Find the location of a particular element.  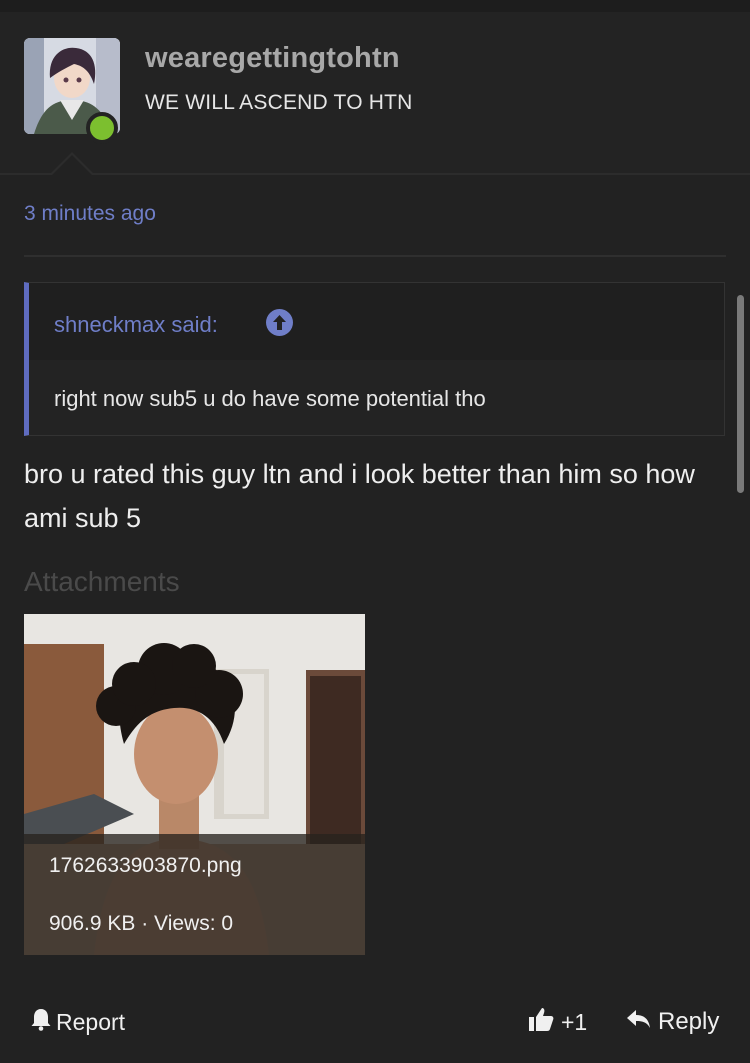

post-author-username: wearegettingtohtn is located at coordinates (272, 58).